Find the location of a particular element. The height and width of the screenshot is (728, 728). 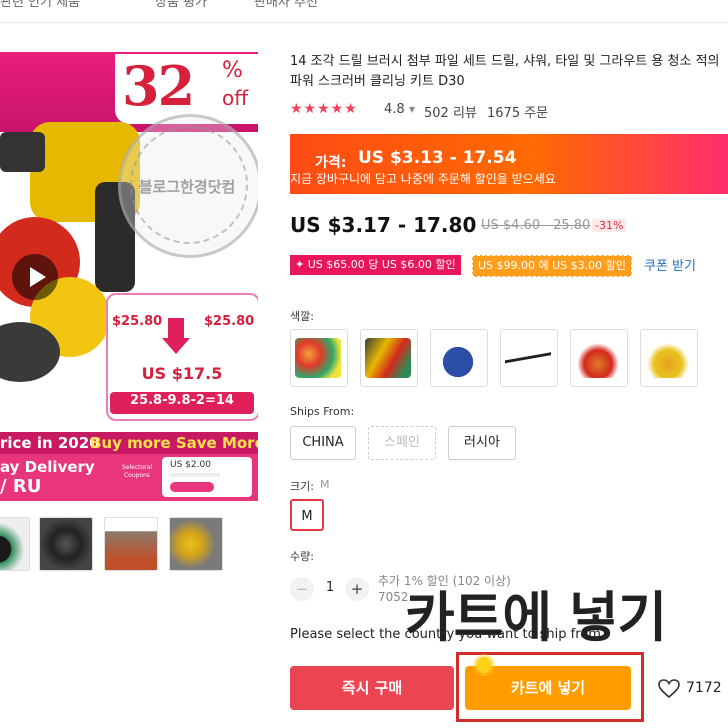

top-tab-bar: 관련 인기 제품 상품 평가 판매자 추천 is located at coordinates (364, 11).